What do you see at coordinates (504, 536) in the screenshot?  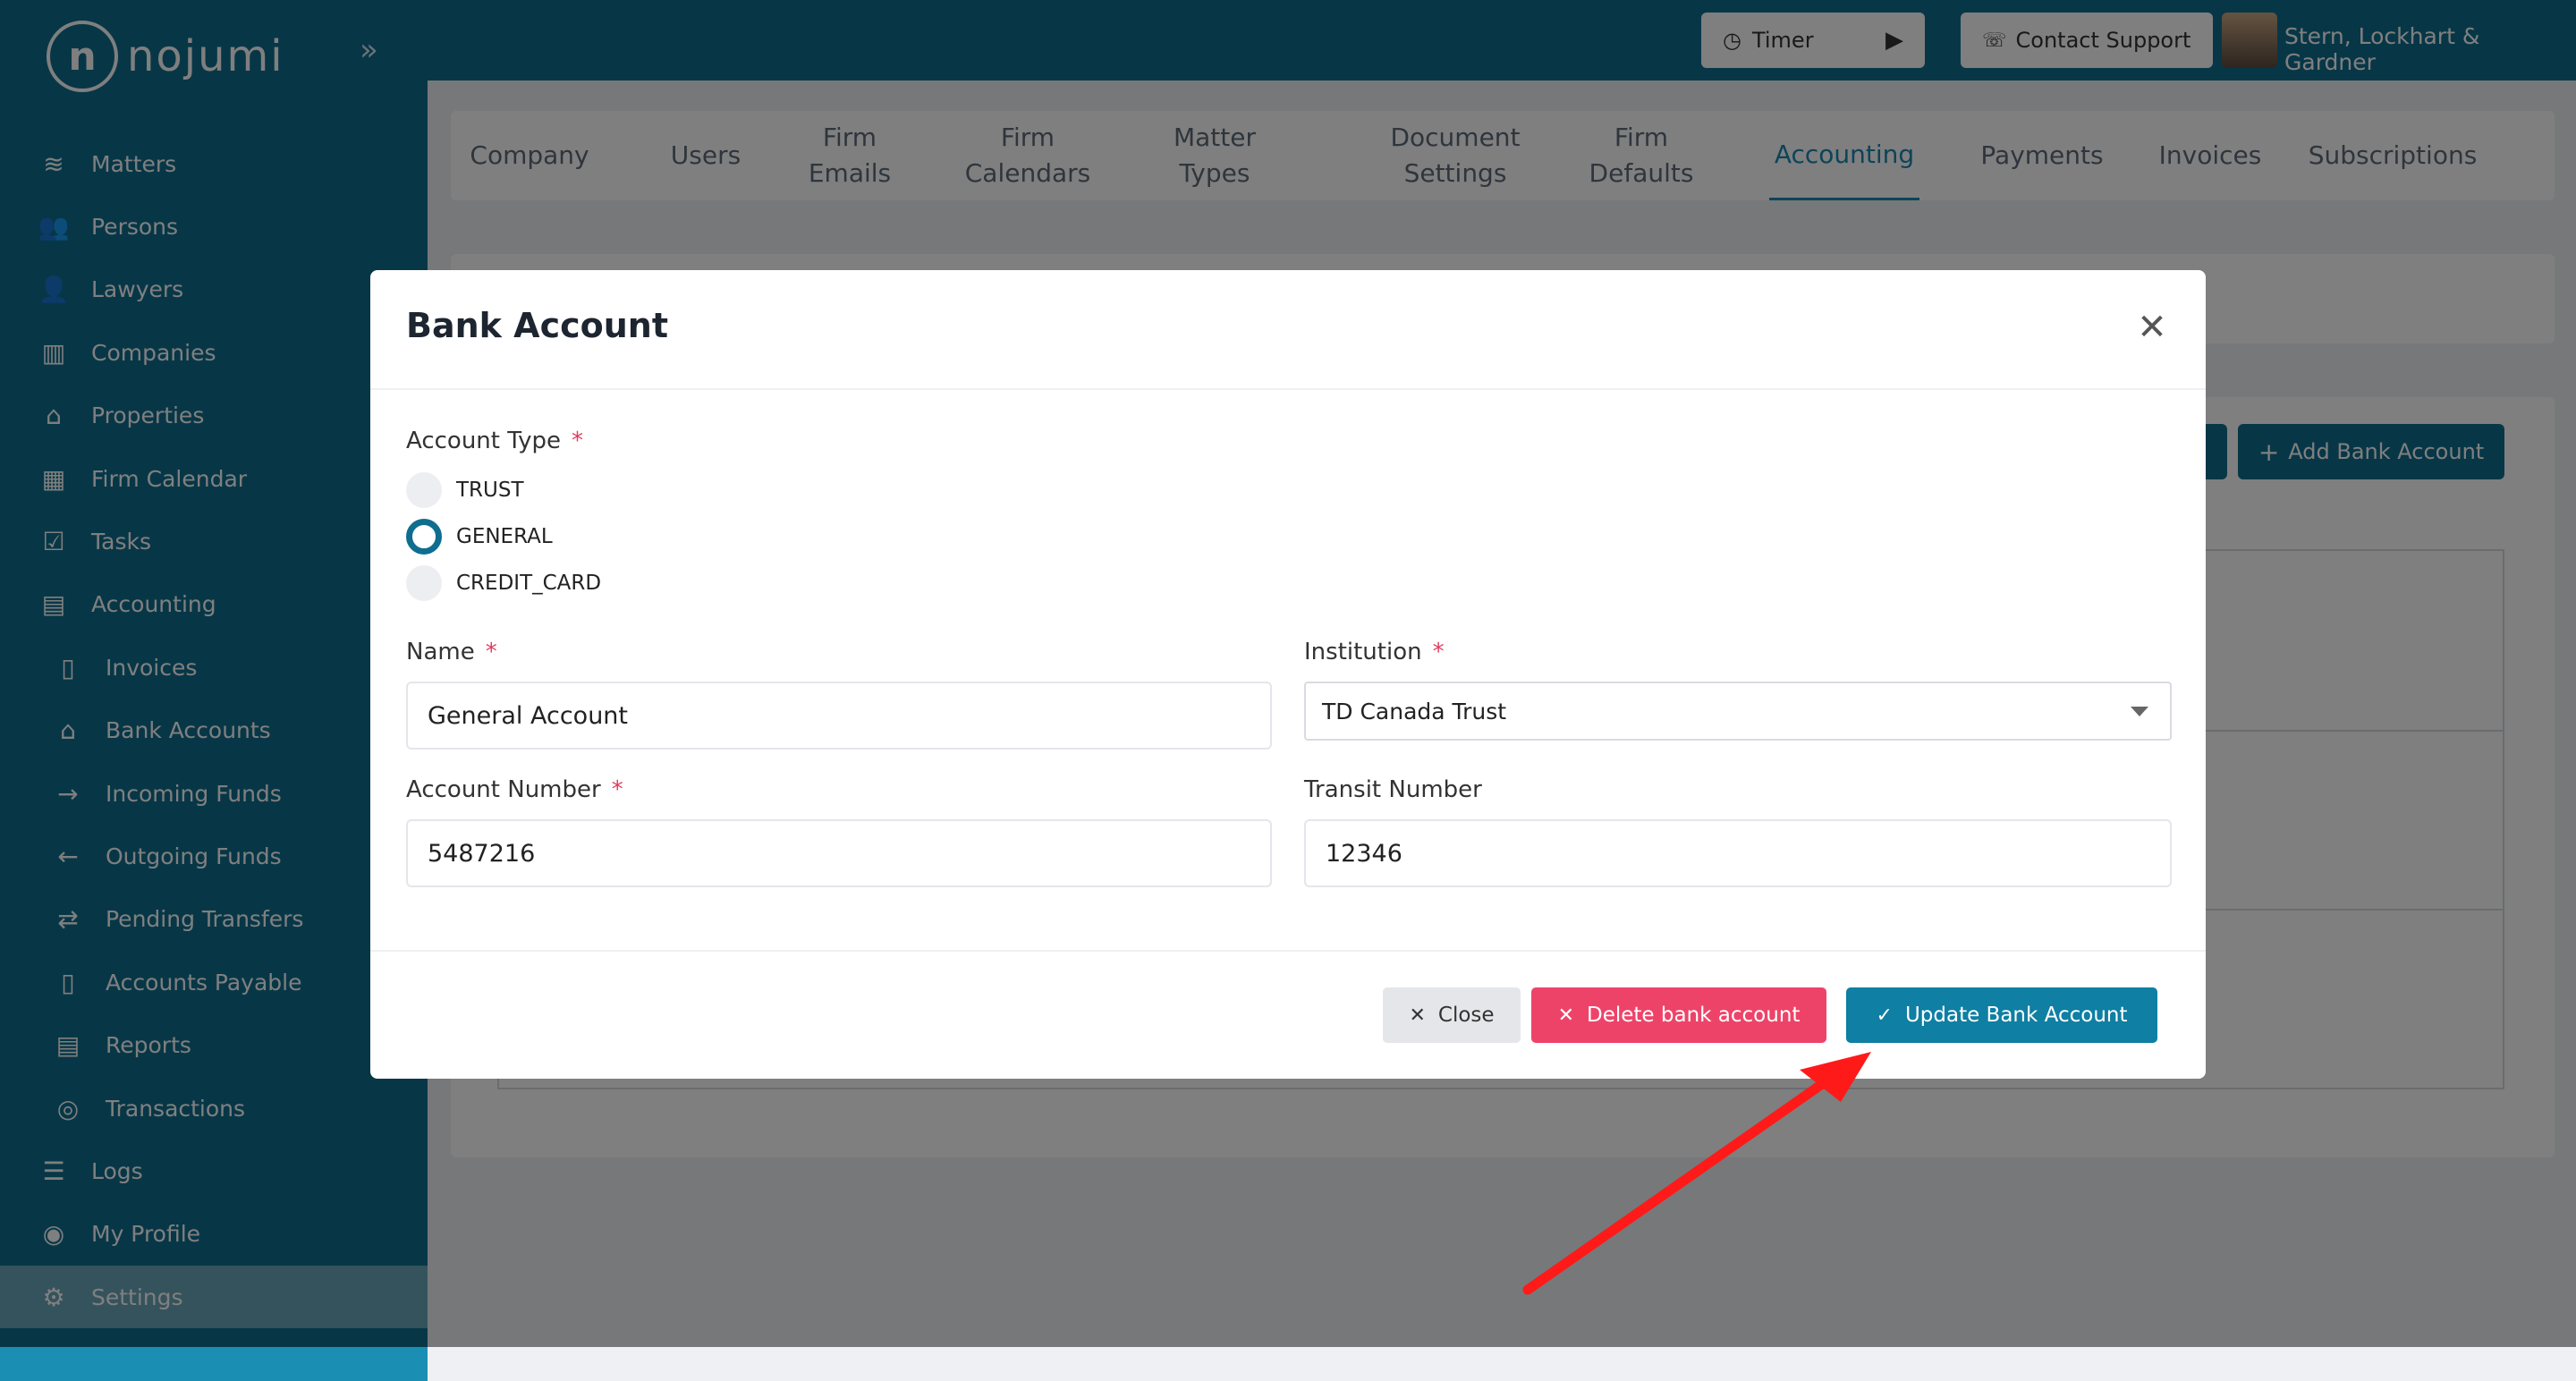 I see `radio-general-label: GENERAL` at bounding box center [504, 536].